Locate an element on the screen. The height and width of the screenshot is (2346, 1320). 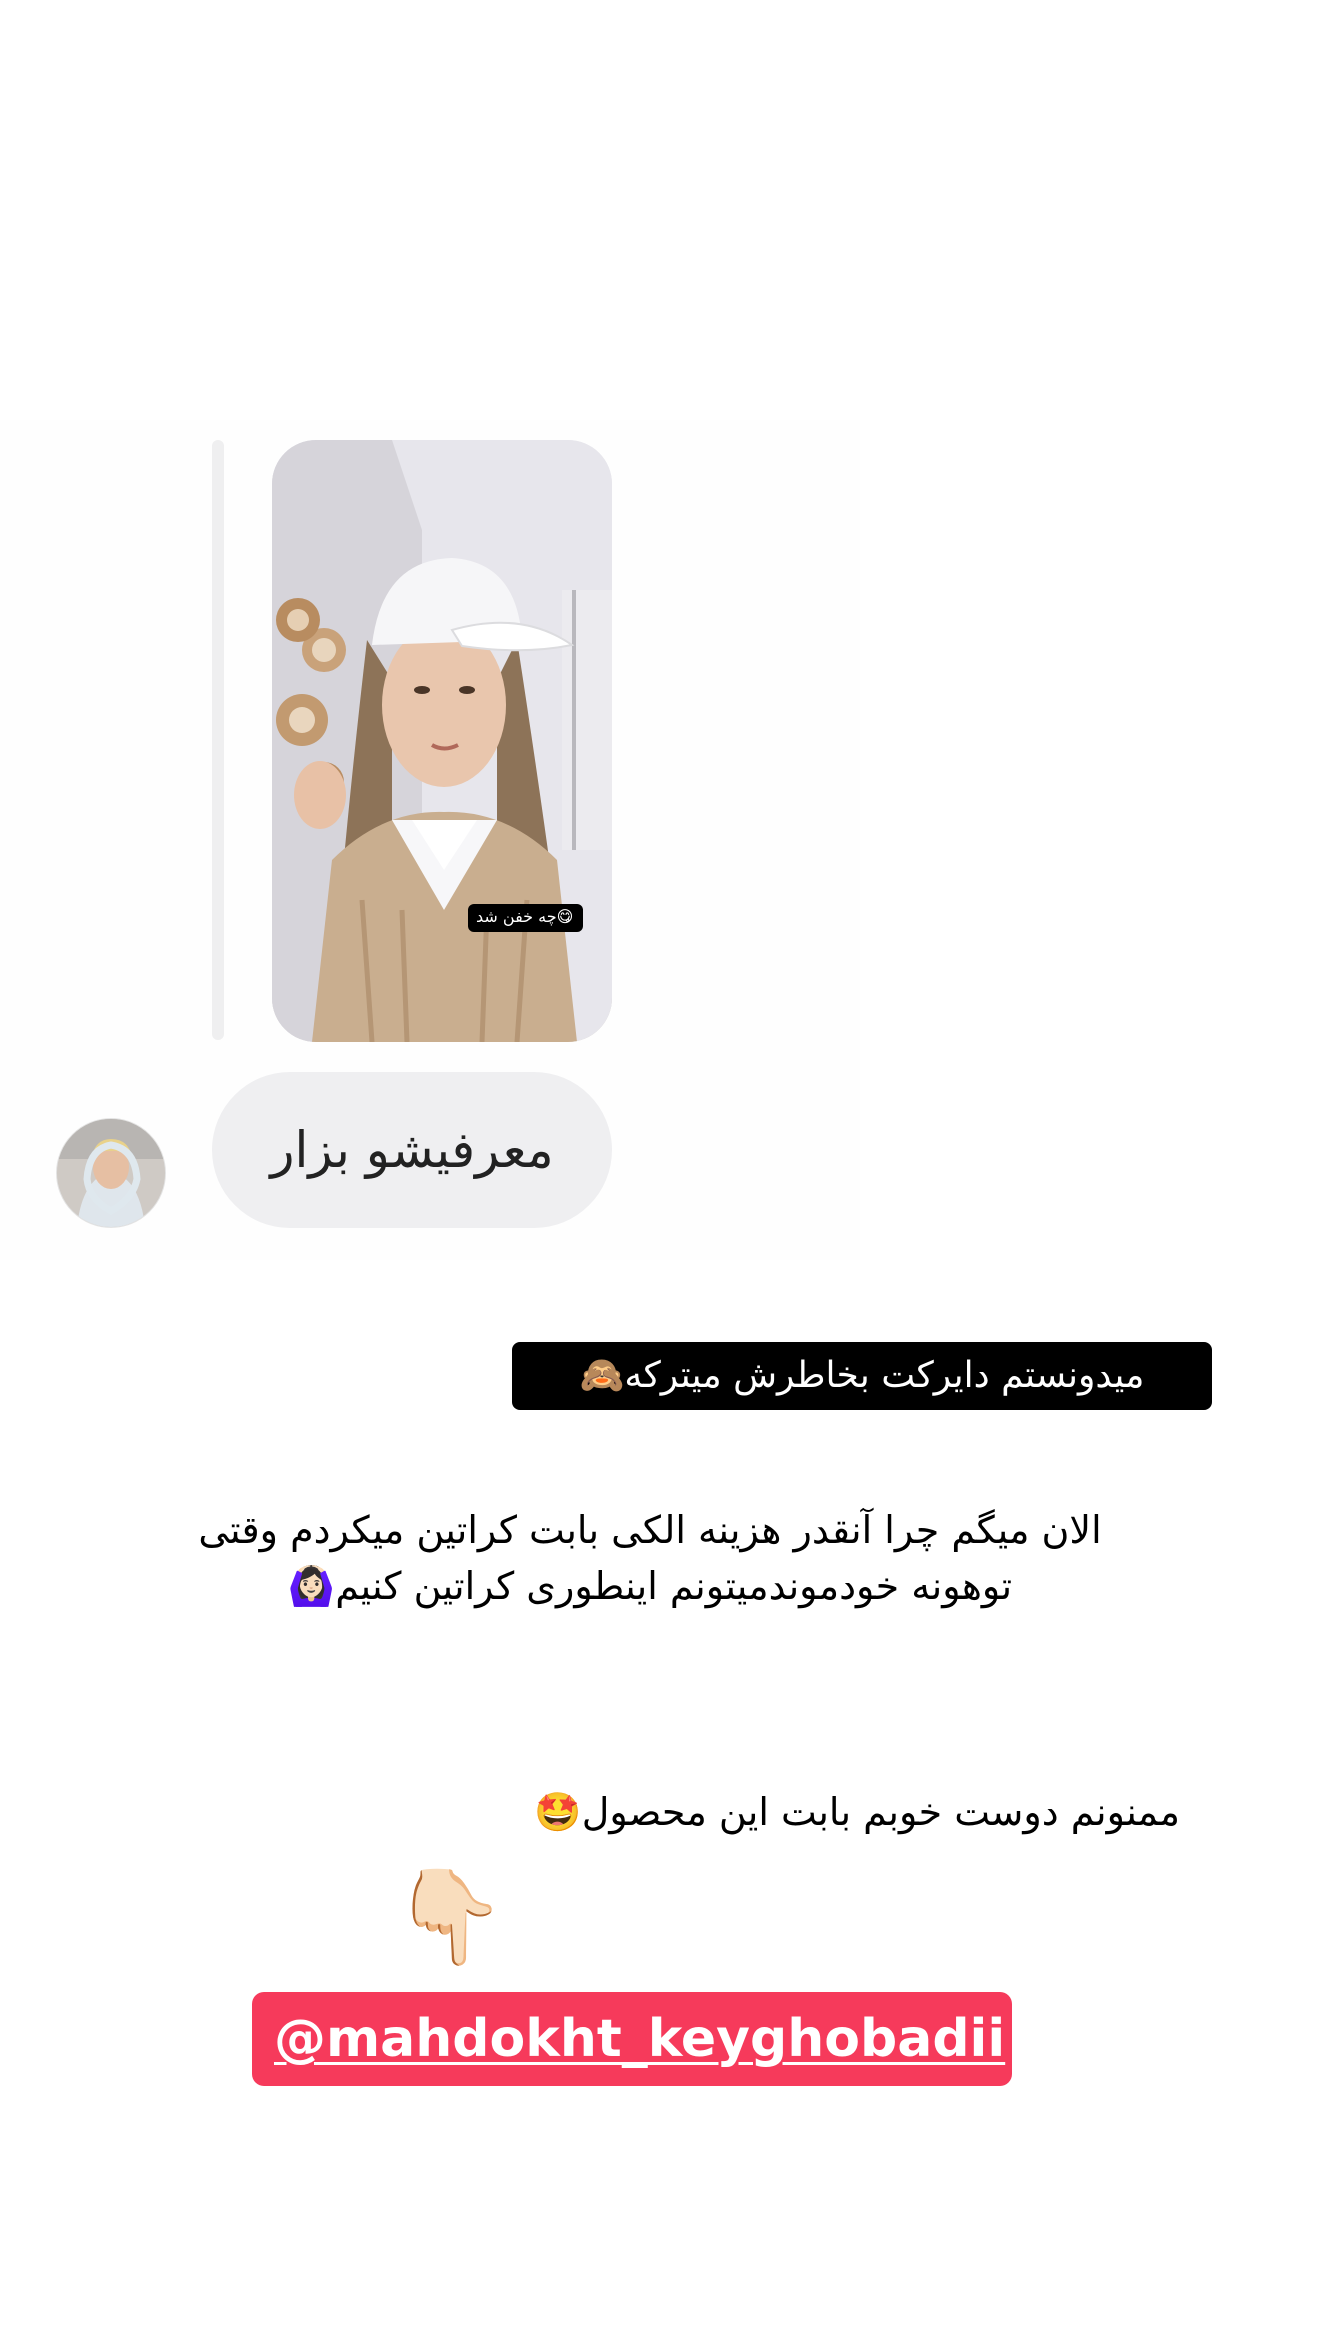
avatar-photo-icon is located at coordinates (111, 1173).